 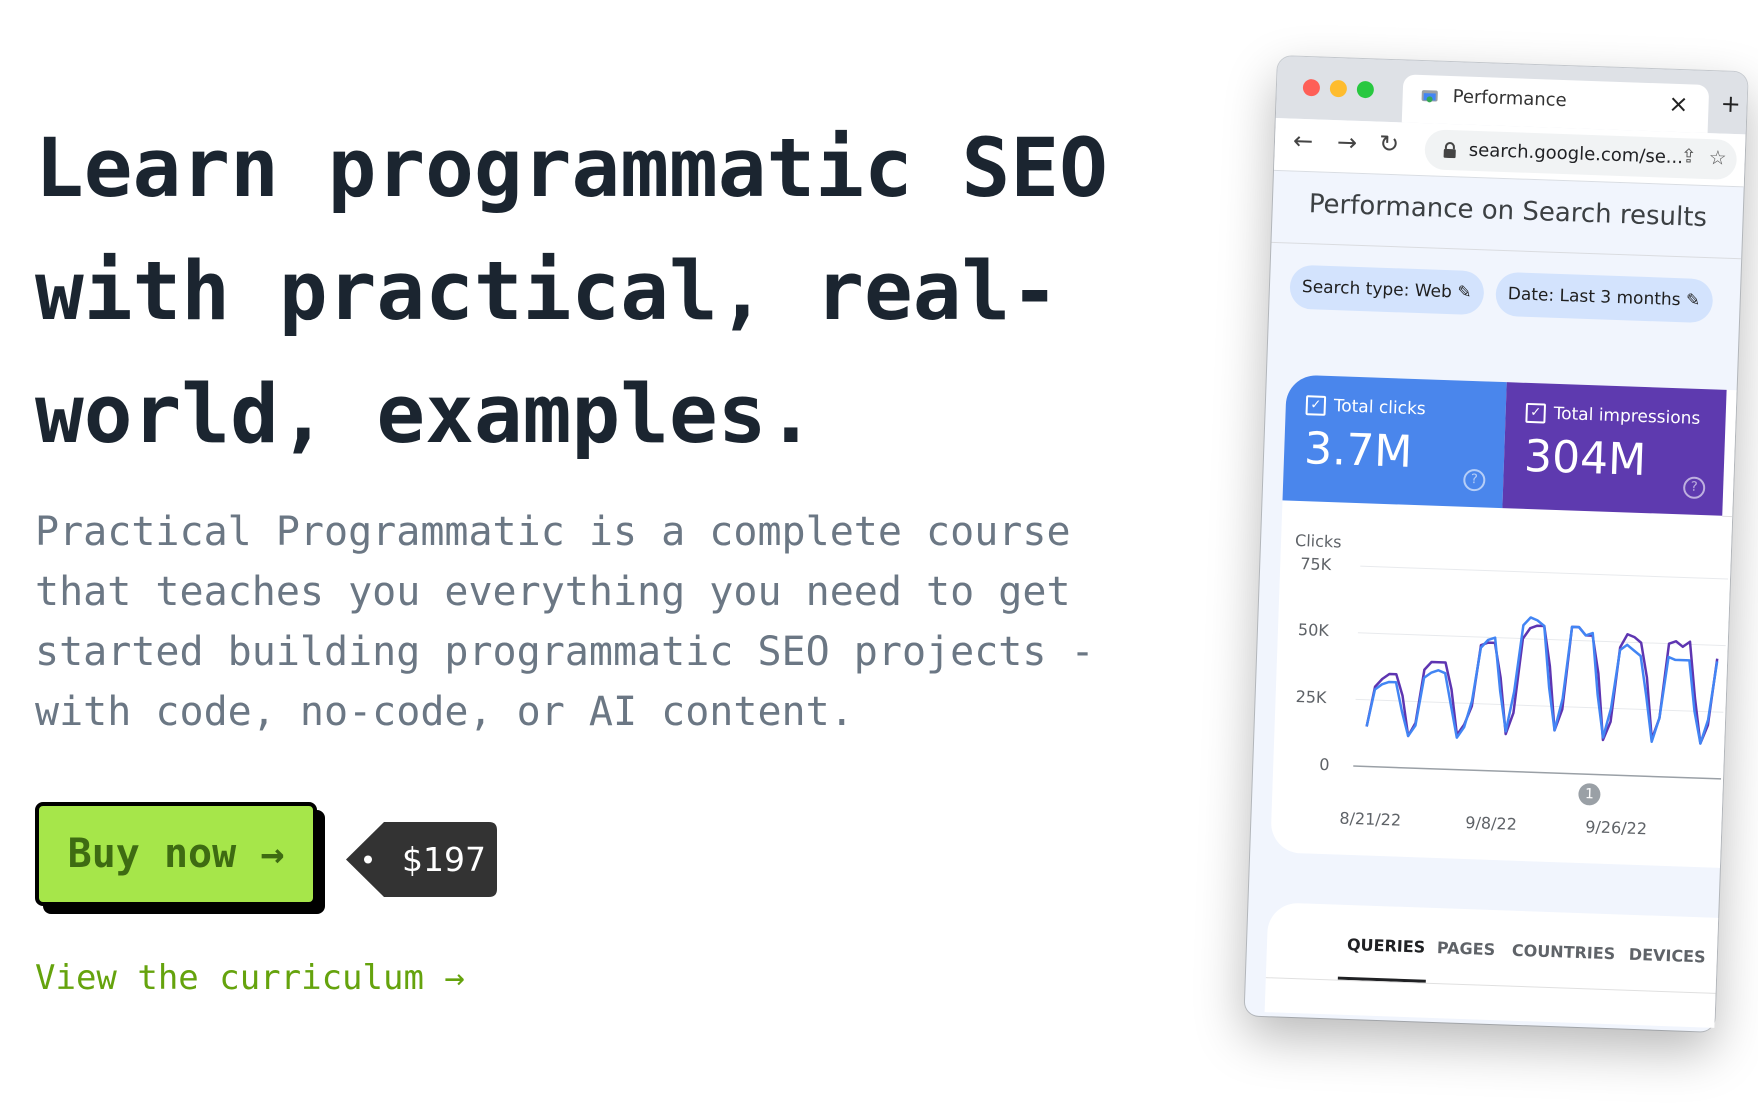 What do you see at coordinates (1311, 87) in the screenshot?
I see `close-window-icon` at bounding box center [1311, 87].